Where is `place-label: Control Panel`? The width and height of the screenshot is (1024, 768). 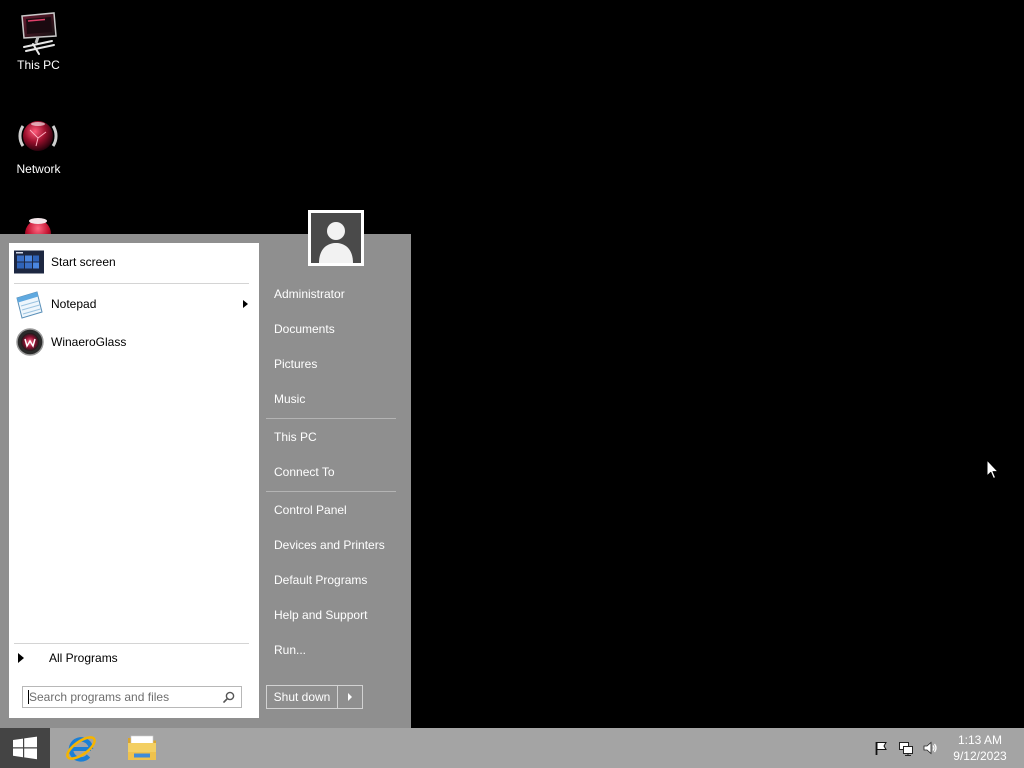 place-label: Control Panel is located at coordinates (310, 510).